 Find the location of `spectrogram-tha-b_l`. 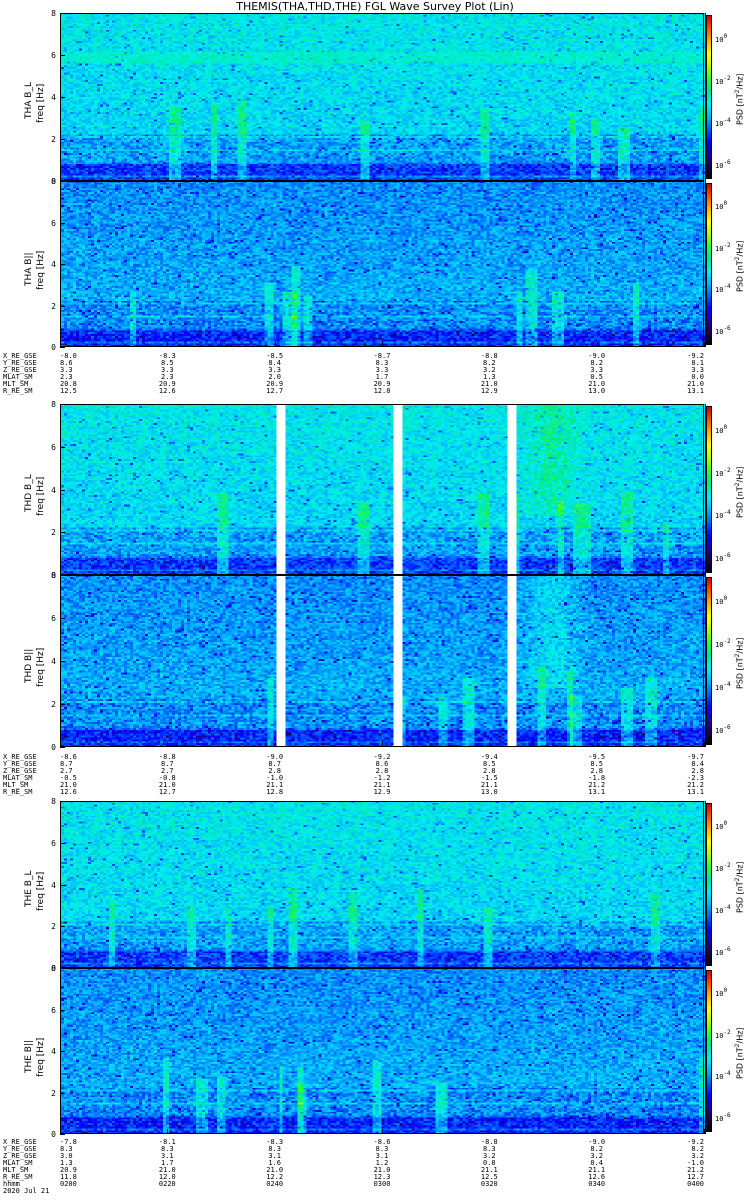

spectrogram-tha-b_l is located at coordinates (383, 97).